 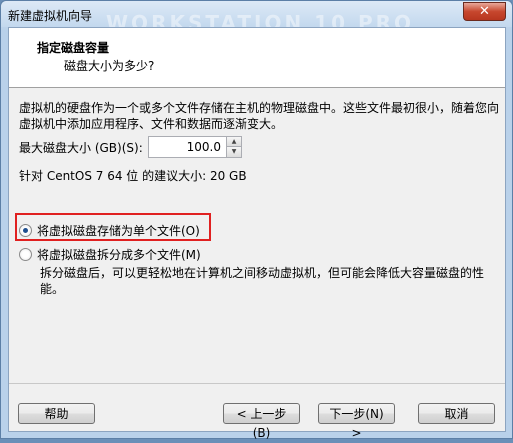 What do you see at coordinates (119, 254) in the screenshot?
I see `radio-split-files-label: 将虚拟磁盘拆分成多个文件(M)` at bounding box center [119, 254].